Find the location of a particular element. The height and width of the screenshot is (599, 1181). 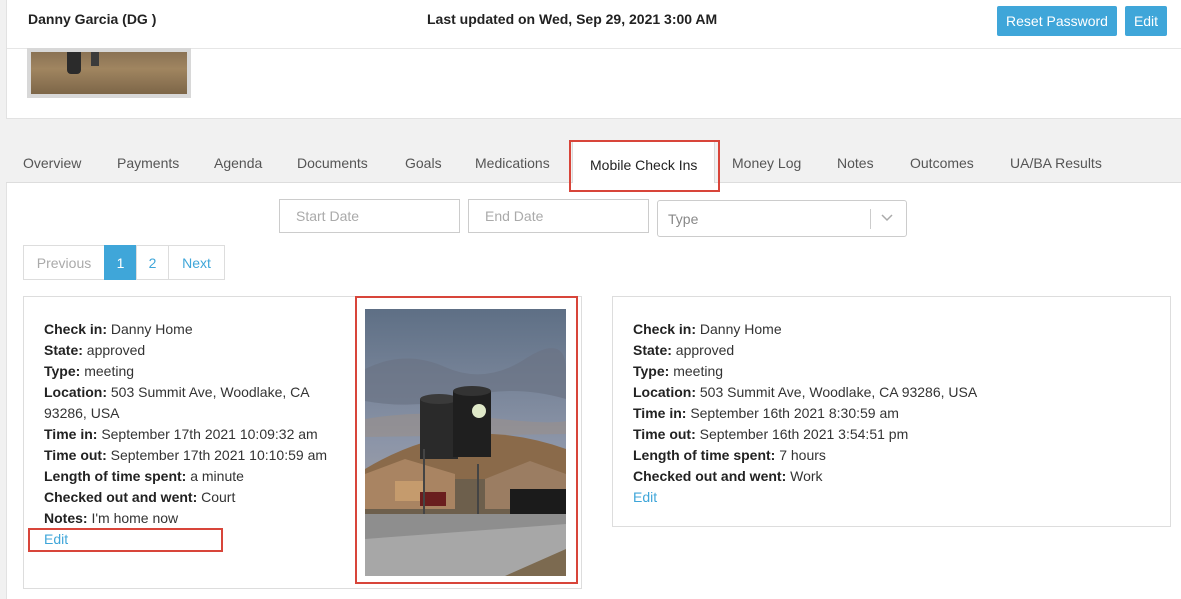

edit-client-button: Edit is located at coordinates (1146, 21).